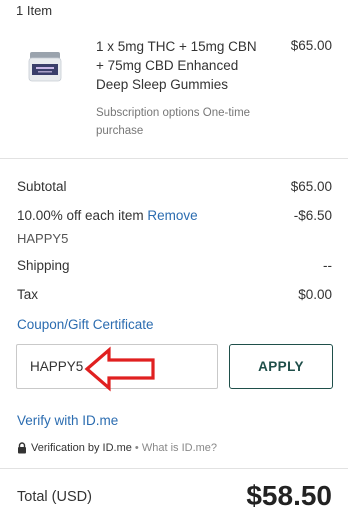  Describe the element at coordinates (289, 495) in the screenshot. I see `total-value: $58.50` at that location.